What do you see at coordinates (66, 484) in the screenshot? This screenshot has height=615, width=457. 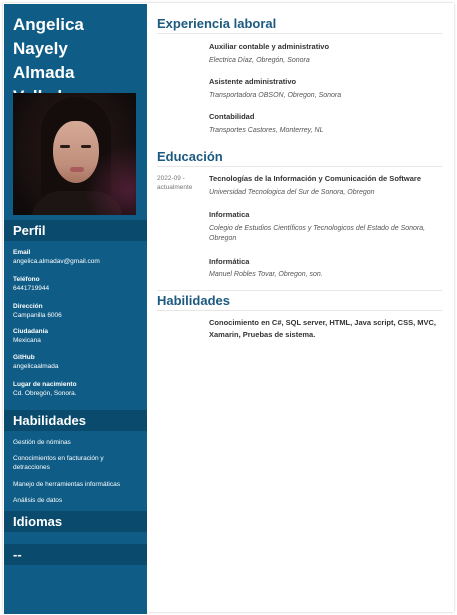 I see `skill-item: Manejo de herramientas informáticas` at bounding box center [66, 484].